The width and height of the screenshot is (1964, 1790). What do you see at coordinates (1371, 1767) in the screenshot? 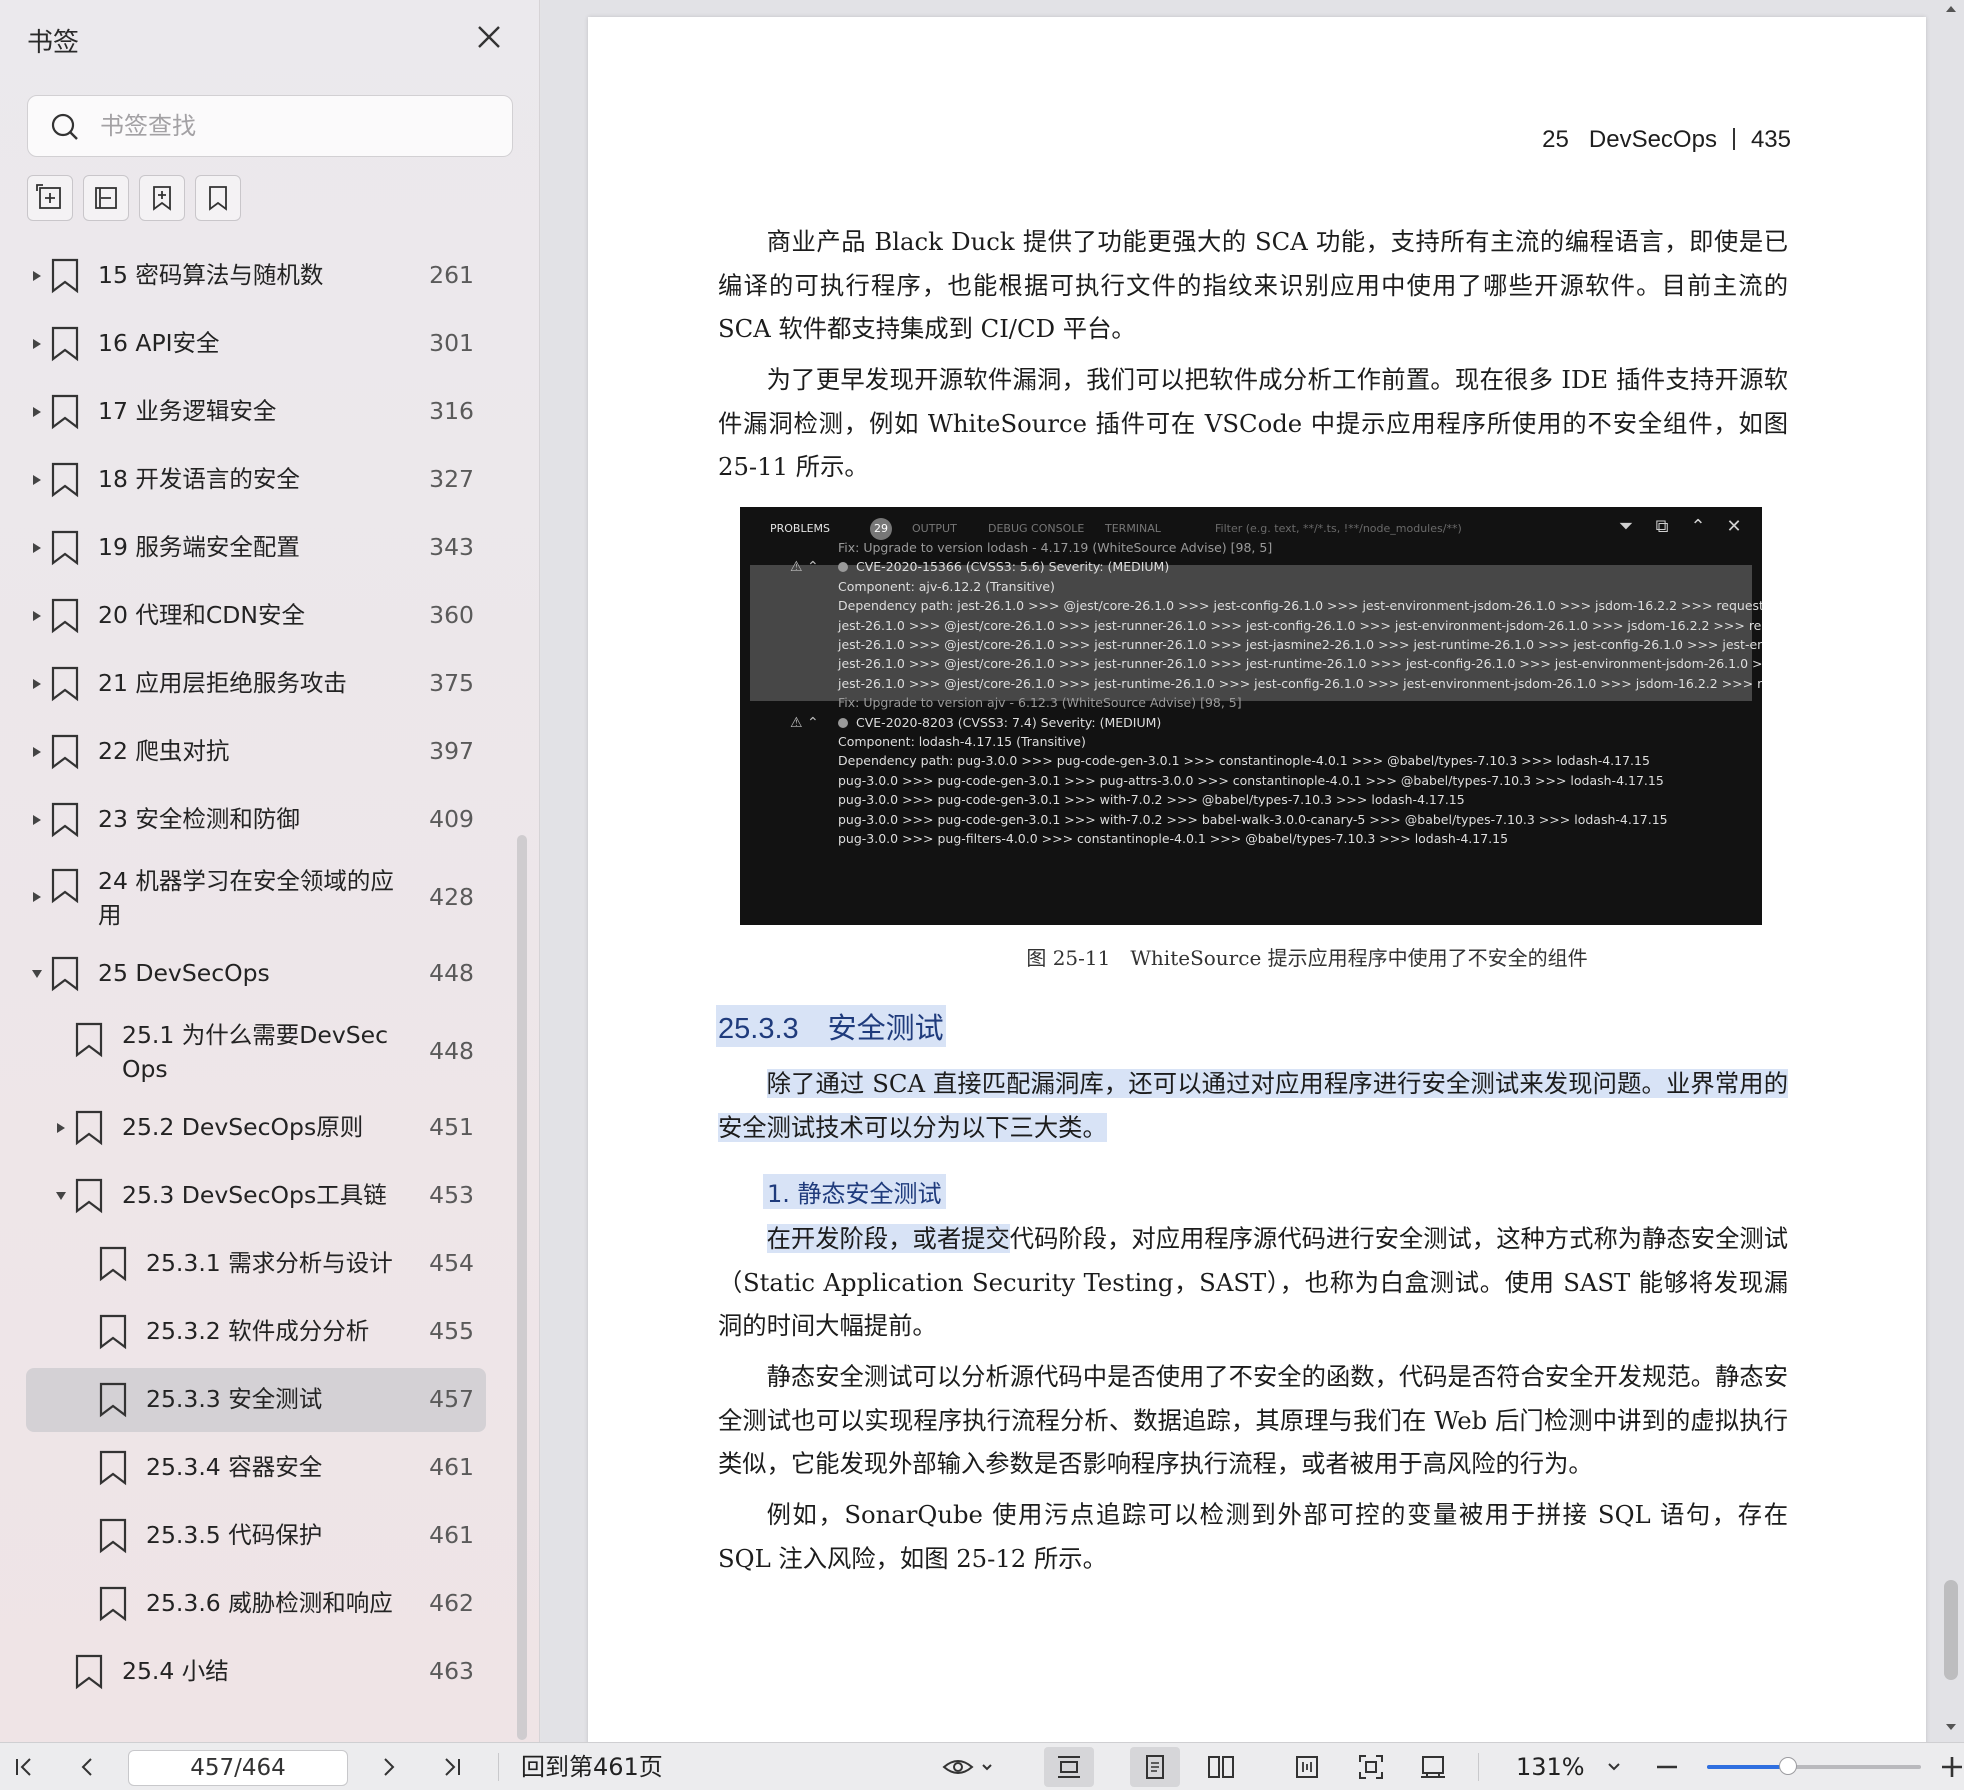
I see `fit-page-icon` at bounding box center [1371, 1767].